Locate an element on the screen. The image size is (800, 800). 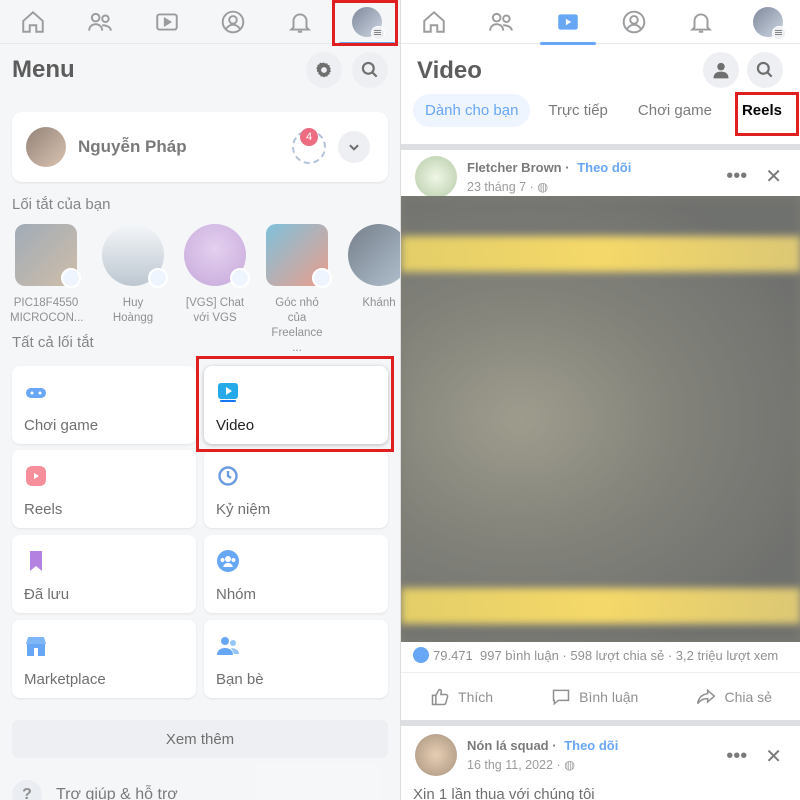
page-title: Menu is located at coordinates (43, 69).